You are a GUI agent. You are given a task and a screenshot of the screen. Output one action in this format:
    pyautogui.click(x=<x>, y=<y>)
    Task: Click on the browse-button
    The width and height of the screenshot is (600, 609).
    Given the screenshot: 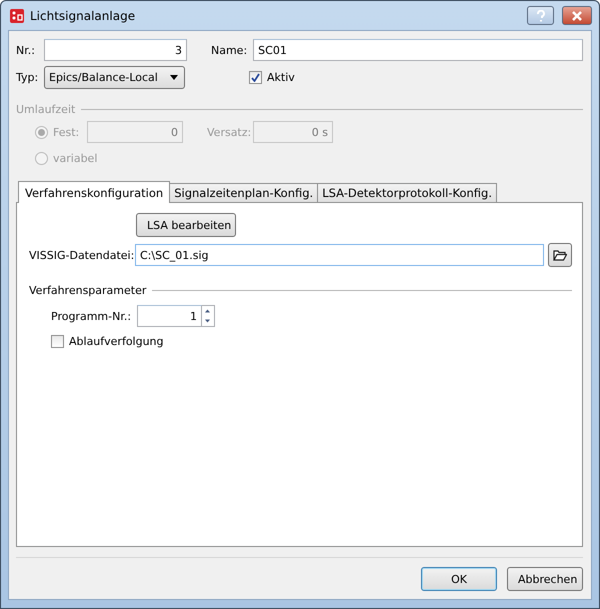 What is the action you would take?
    pyautogui.click(x=560, y=255)
    